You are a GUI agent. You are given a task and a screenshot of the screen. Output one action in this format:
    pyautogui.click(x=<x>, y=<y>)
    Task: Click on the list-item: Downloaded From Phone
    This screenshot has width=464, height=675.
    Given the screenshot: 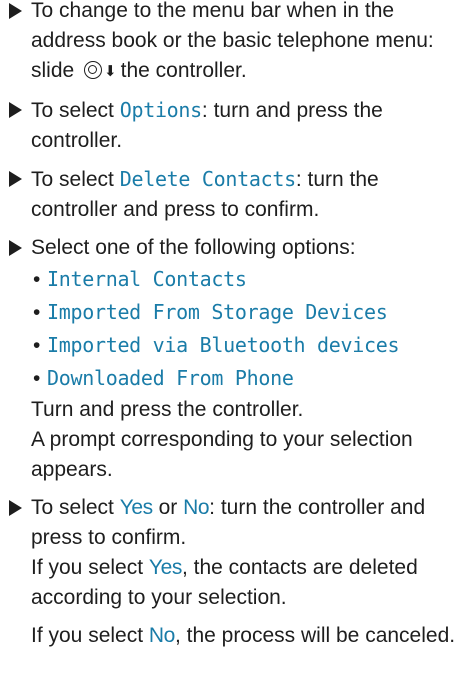 What is the action you would take?
    pyautogui.click(x=245, y=378)
    